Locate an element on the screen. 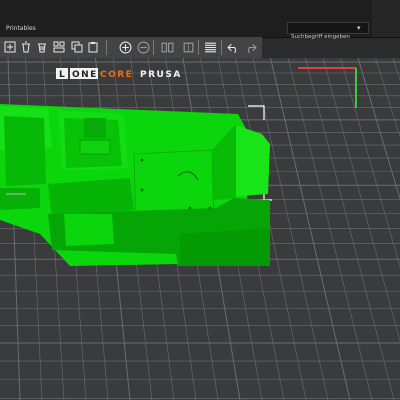  logo-core: CORE is located at coordinates (116, 75).